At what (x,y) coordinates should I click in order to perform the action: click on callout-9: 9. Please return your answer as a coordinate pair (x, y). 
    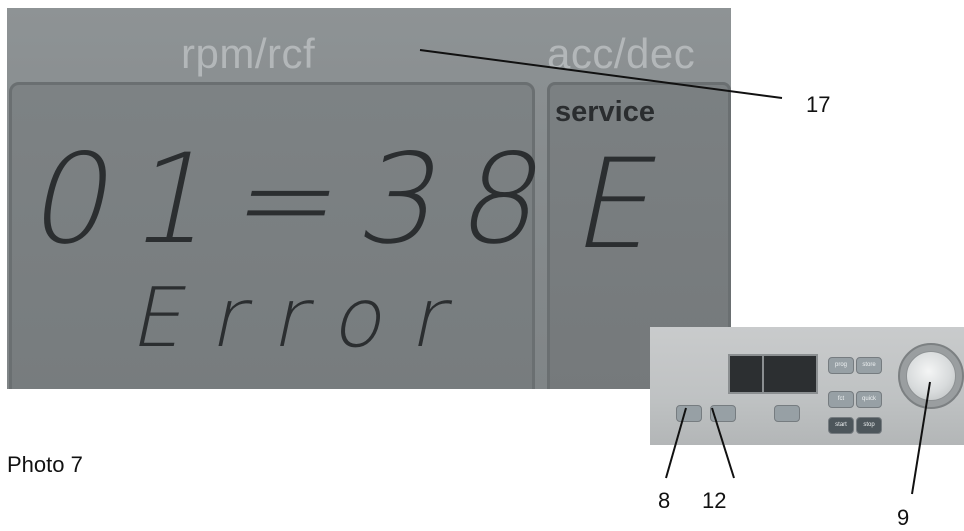
    Looking at the image, I should click on (903, 517).